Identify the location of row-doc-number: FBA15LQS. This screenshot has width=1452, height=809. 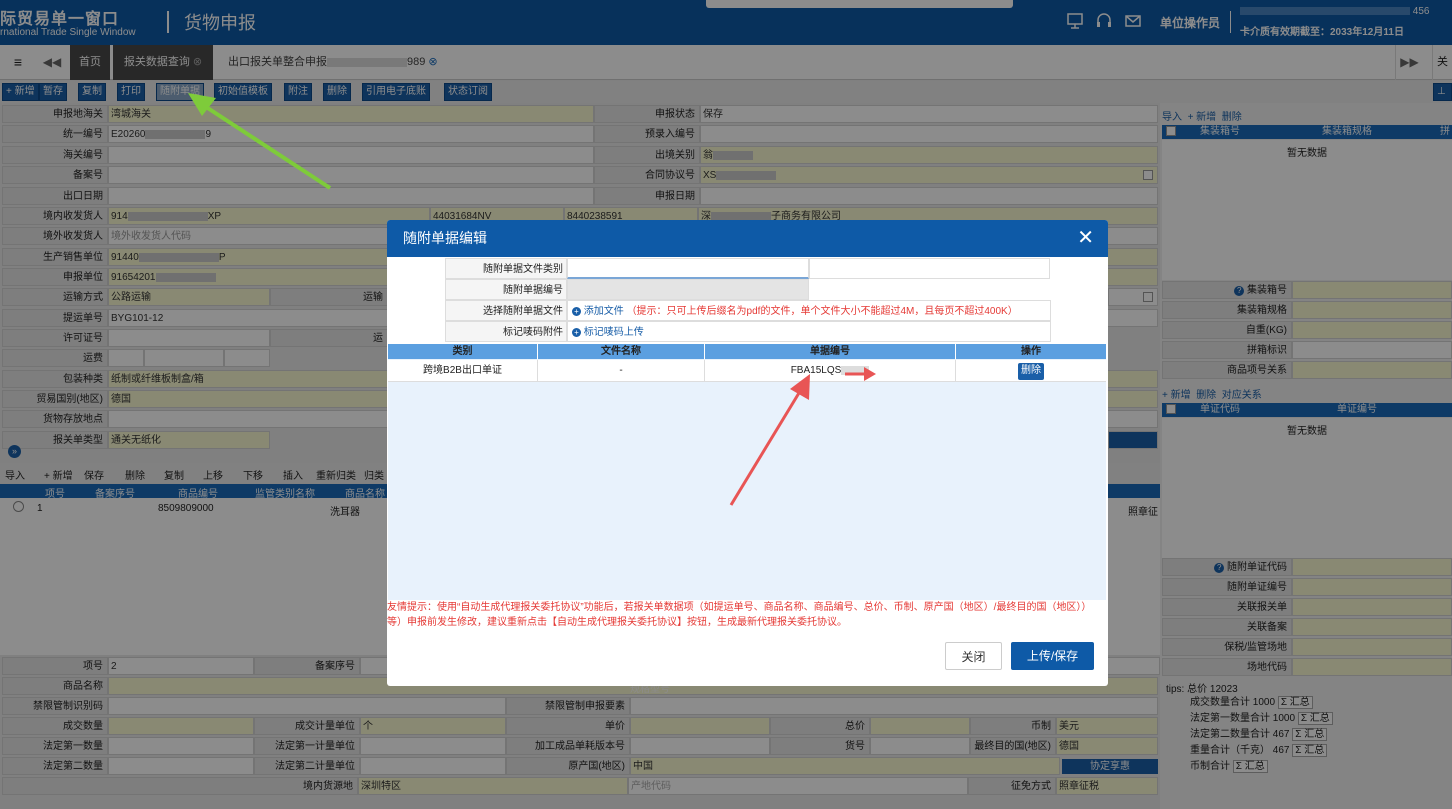
(830, 371).